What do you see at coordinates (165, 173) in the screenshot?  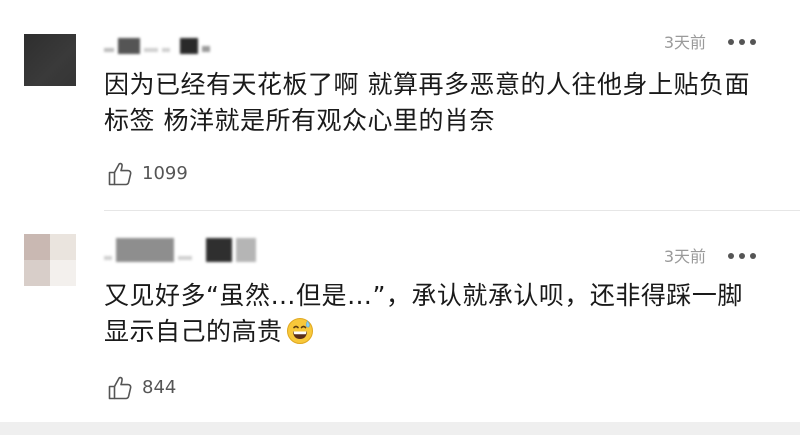 I see `like-count: 1099` at bounding box center [165, 173].